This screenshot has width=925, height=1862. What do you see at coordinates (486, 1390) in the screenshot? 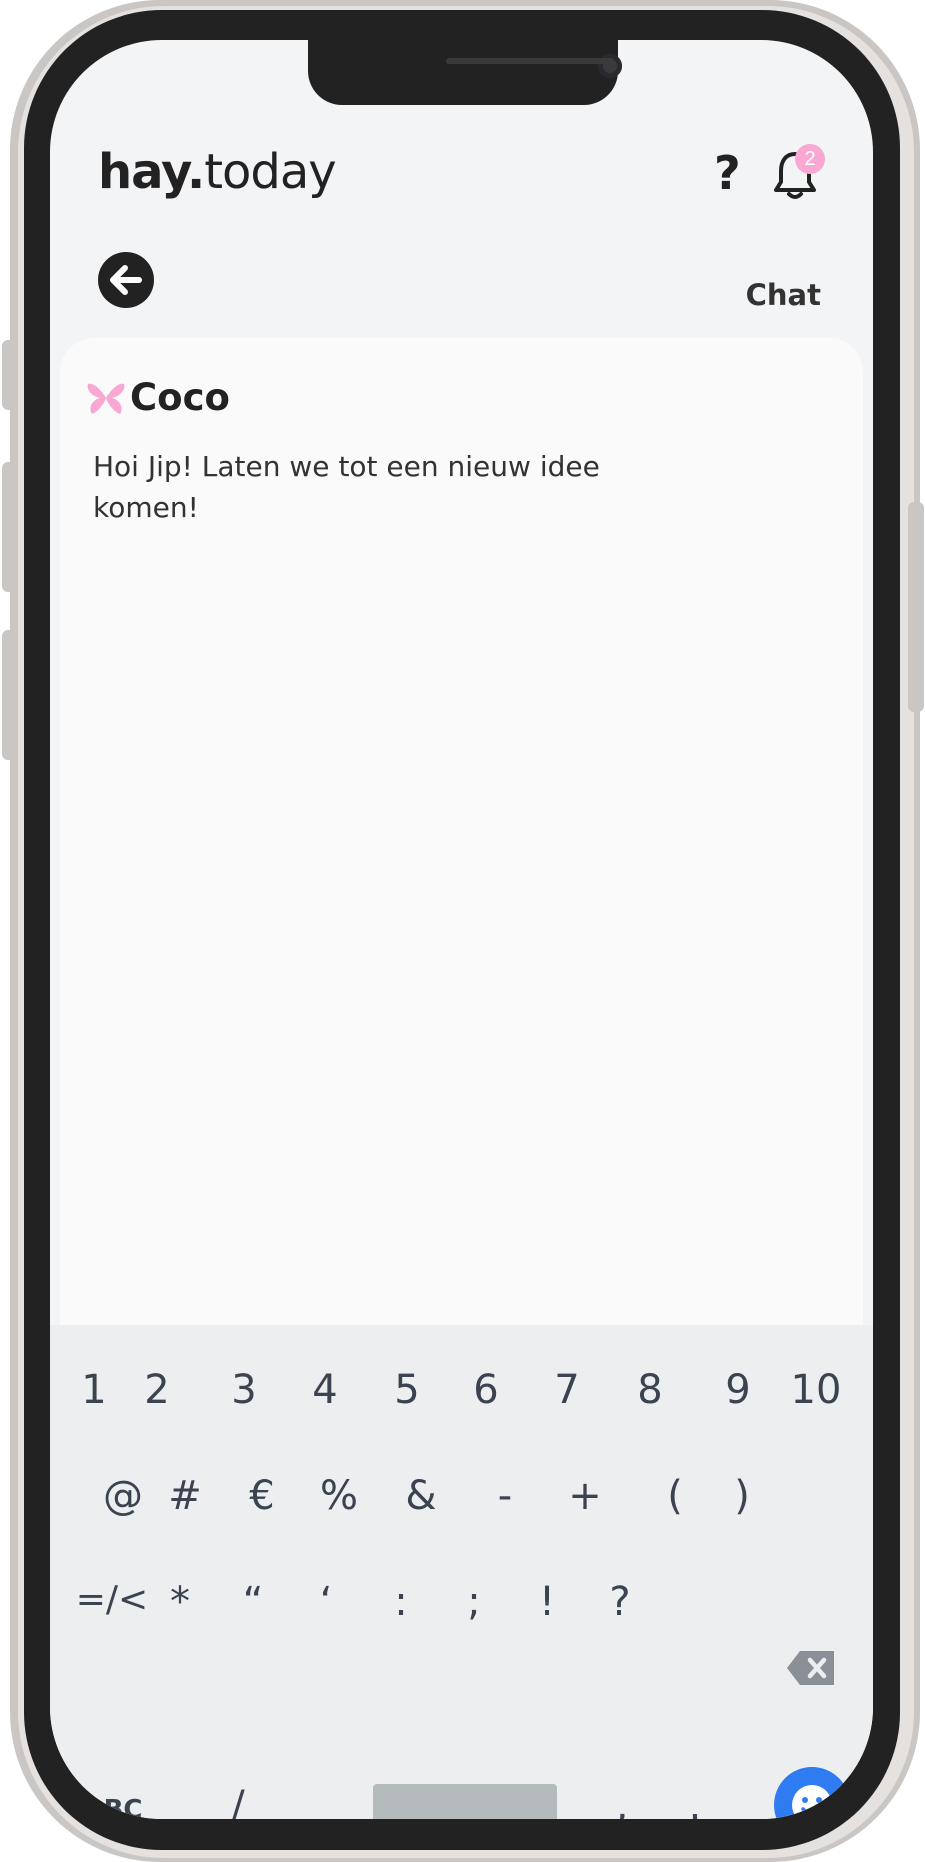
I see `key-6: 6` at bounding box center [486, 1390].